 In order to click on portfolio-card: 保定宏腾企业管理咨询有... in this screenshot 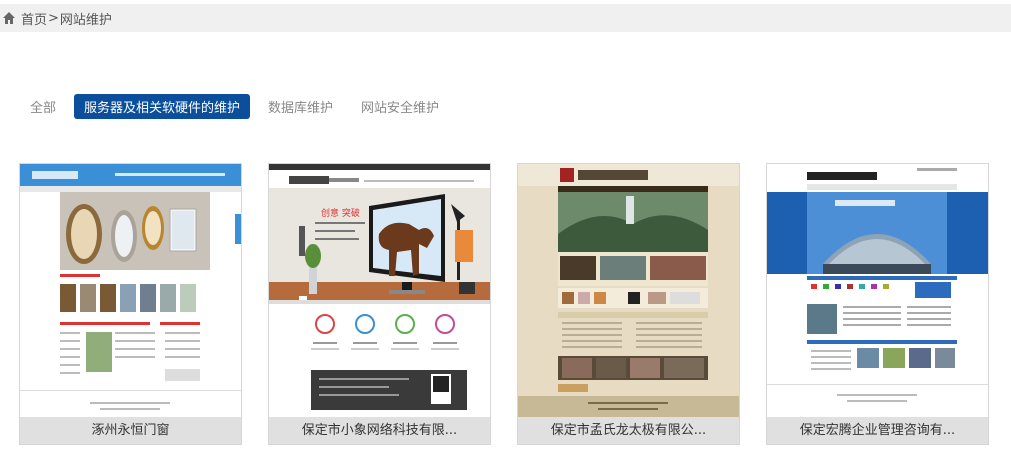, I will do `click(877, 304)`.